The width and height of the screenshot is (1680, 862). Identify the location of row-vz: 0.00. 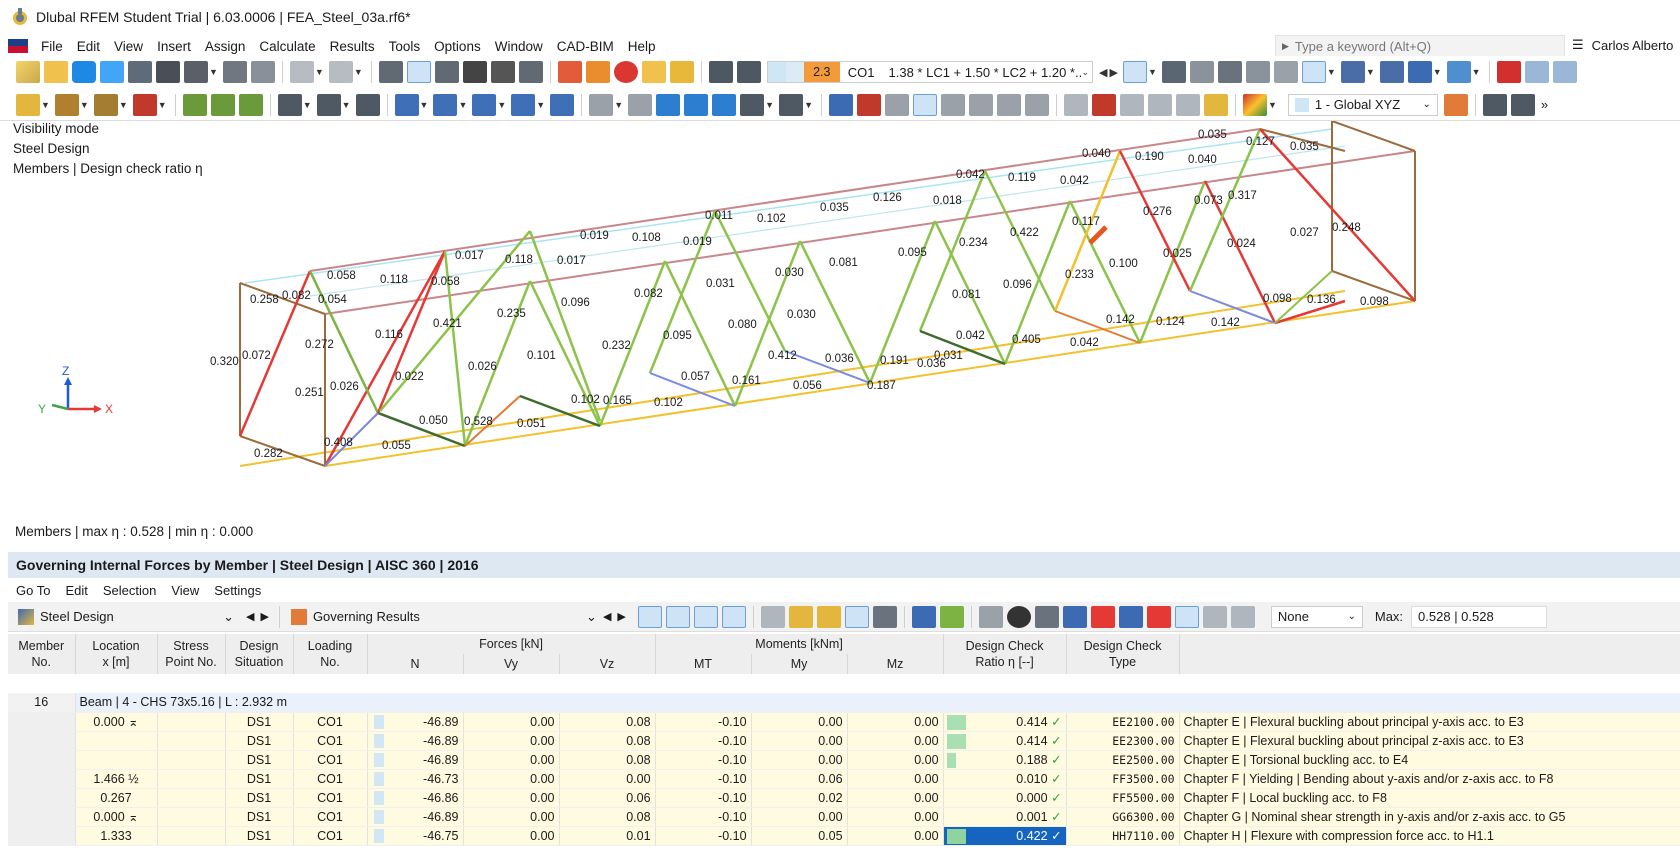
(607, 779).